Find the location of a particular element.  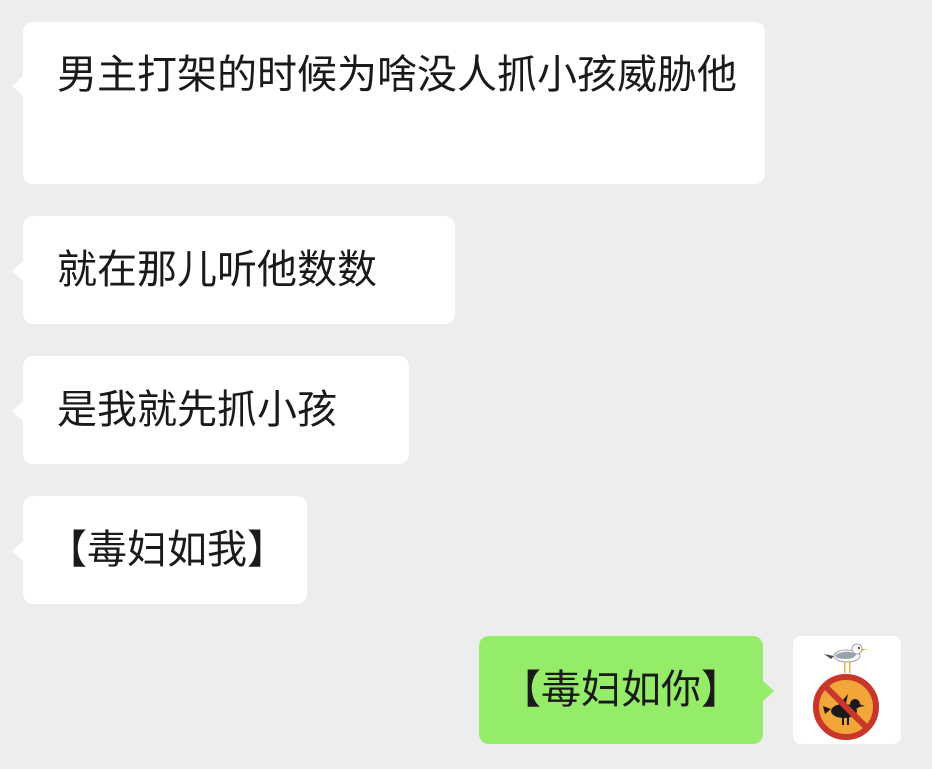

message-bubble-received: 【毒妇如我】 is located at coordinates (159, 550).